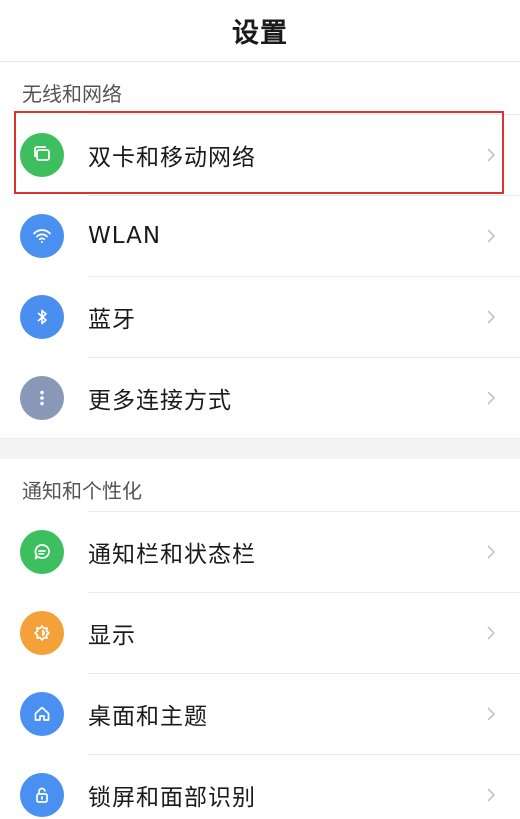 This screenshot has width=520, height=819. Describe the element at coordinates (260, 235) in the screenshot. I see `settings-item-wlan: WLAN` at that location.